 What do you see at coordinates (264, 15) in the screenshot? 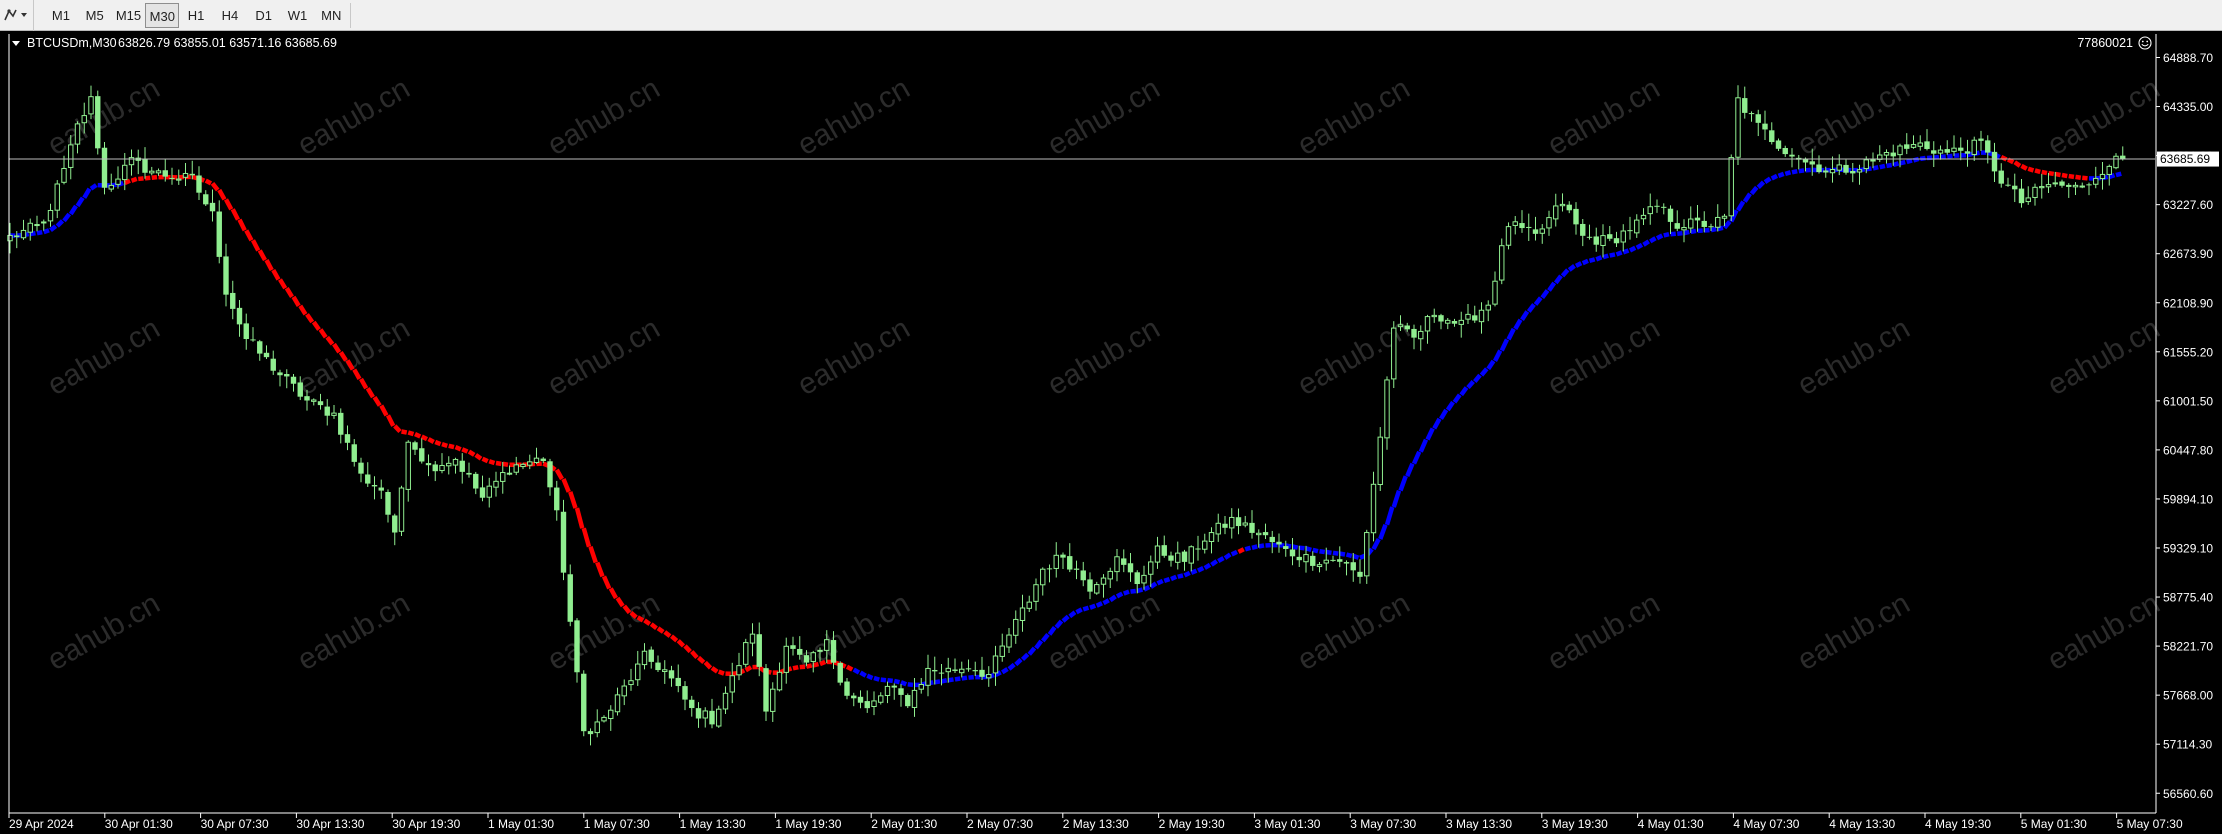
I see `timeframe-d1-button: D1` at bounding box center [264, 15].